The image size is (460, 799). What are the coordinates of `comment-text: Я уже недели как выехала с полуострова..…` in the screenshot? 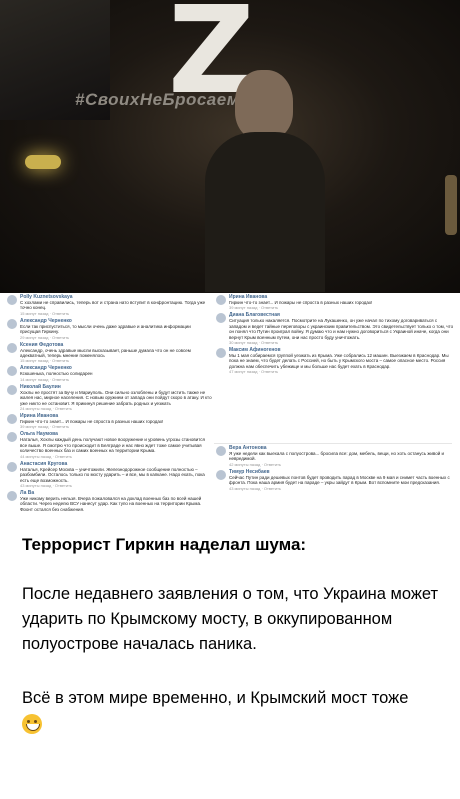 It's located at (336, 456).